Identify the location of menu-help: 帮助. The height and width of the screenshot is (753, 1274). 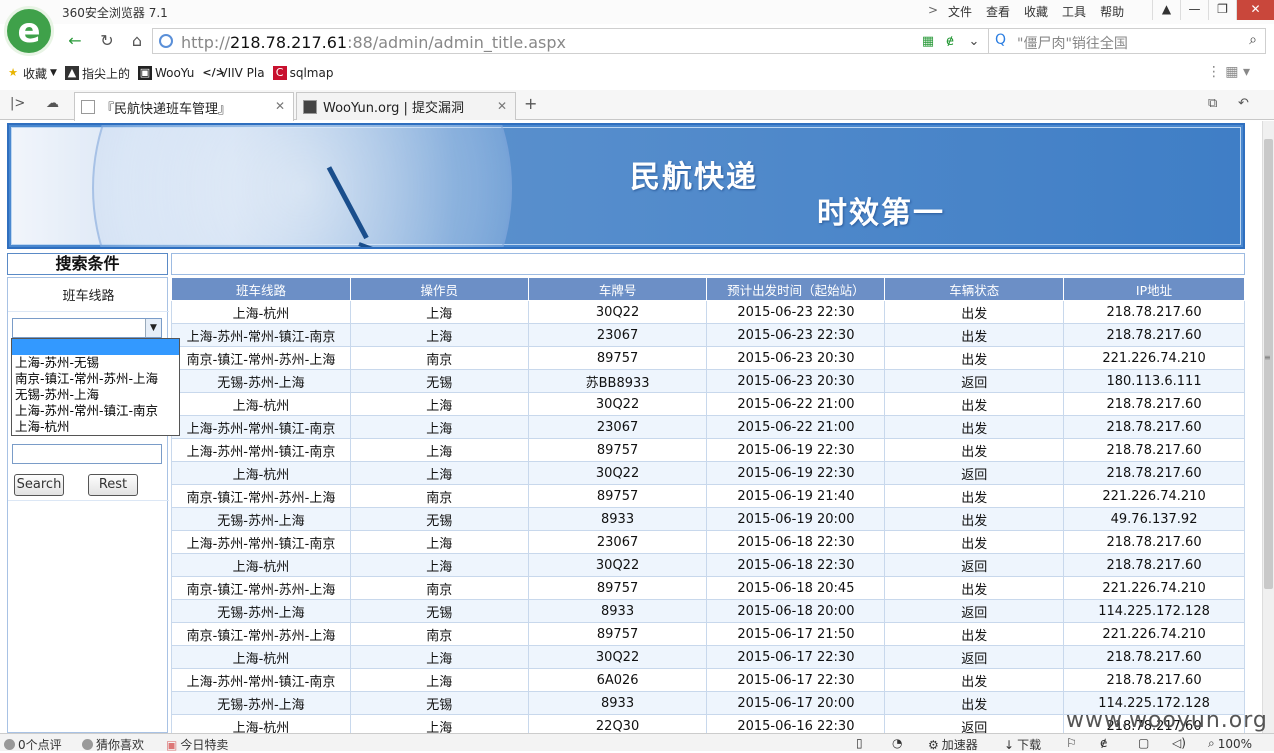
(1112, 11).